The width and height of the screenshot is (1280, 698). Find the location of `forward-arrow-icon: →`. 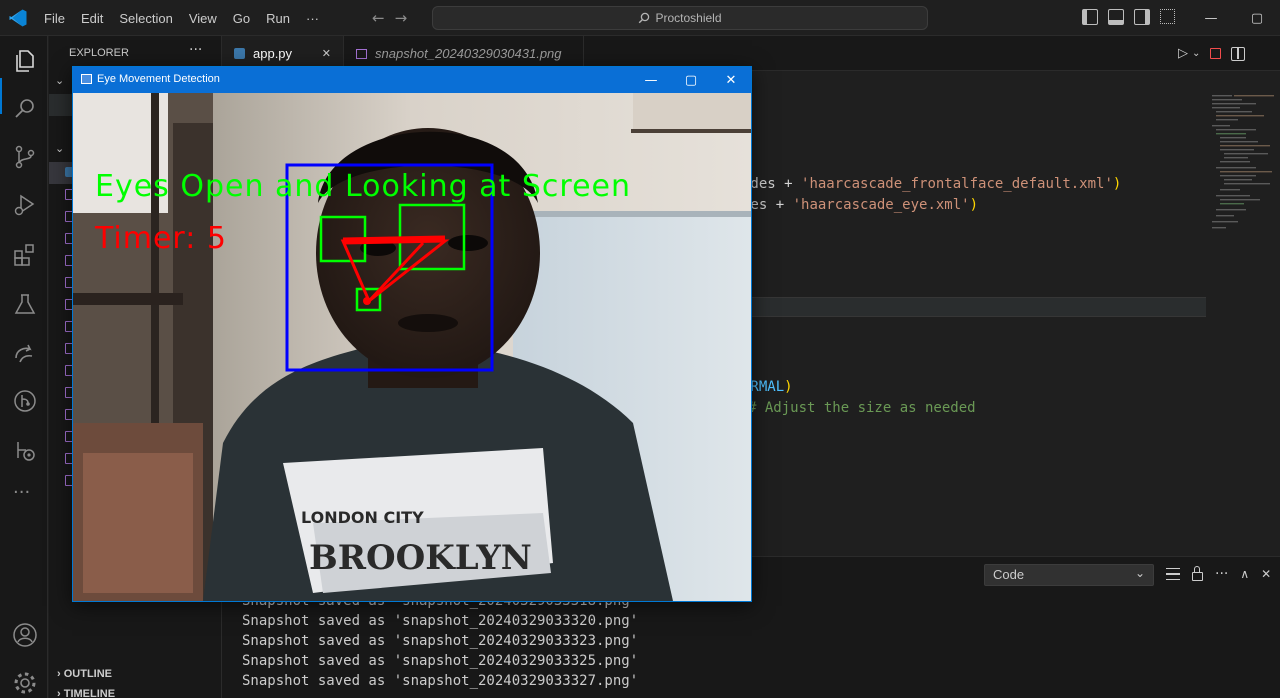

forward-arrow-icon: → is located at coordinates (401, 18).